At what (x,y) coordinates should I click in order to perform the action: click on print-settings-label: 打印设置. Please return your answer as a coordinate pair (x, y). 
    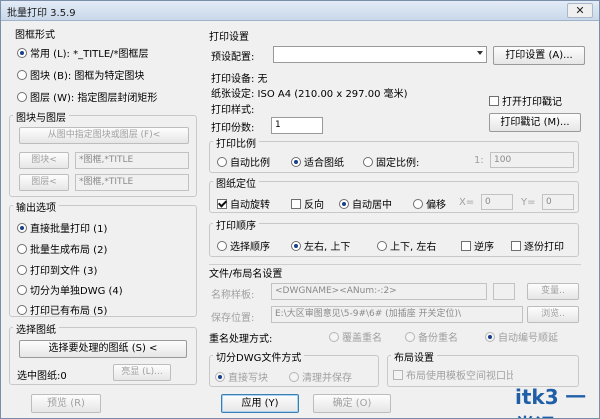
    Looking at the image, I should click on (229, 37).